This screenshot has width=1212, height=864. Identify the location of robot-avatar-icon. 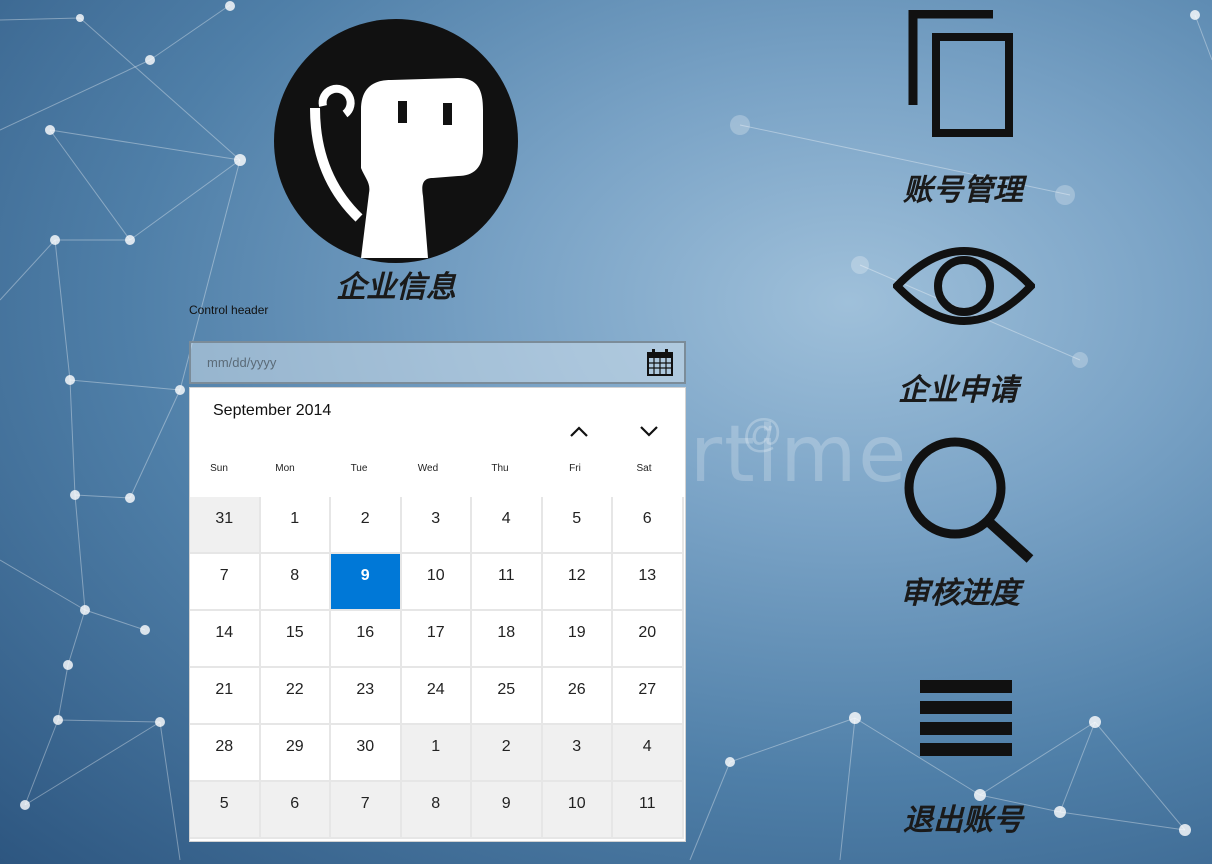
(396, 141).